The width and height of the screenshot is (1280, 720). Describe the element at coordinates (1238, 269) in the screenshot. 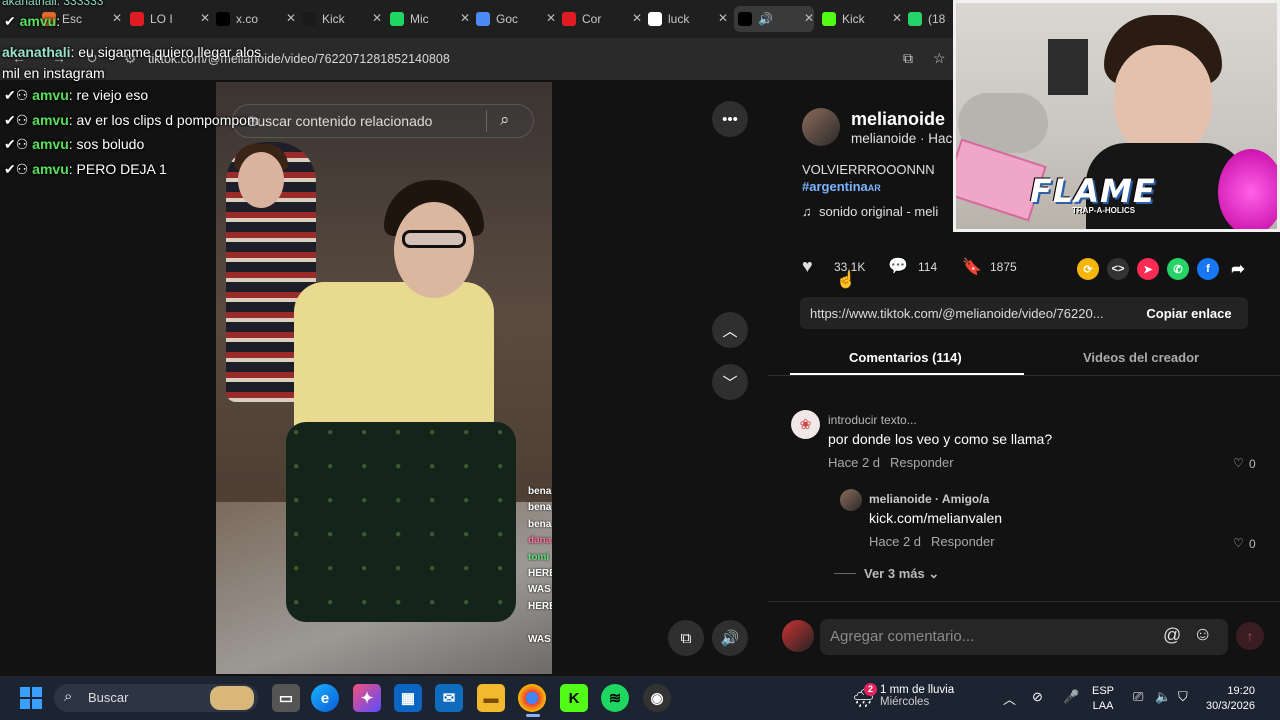

I see `share-arrow-icon: ➦` at that location.